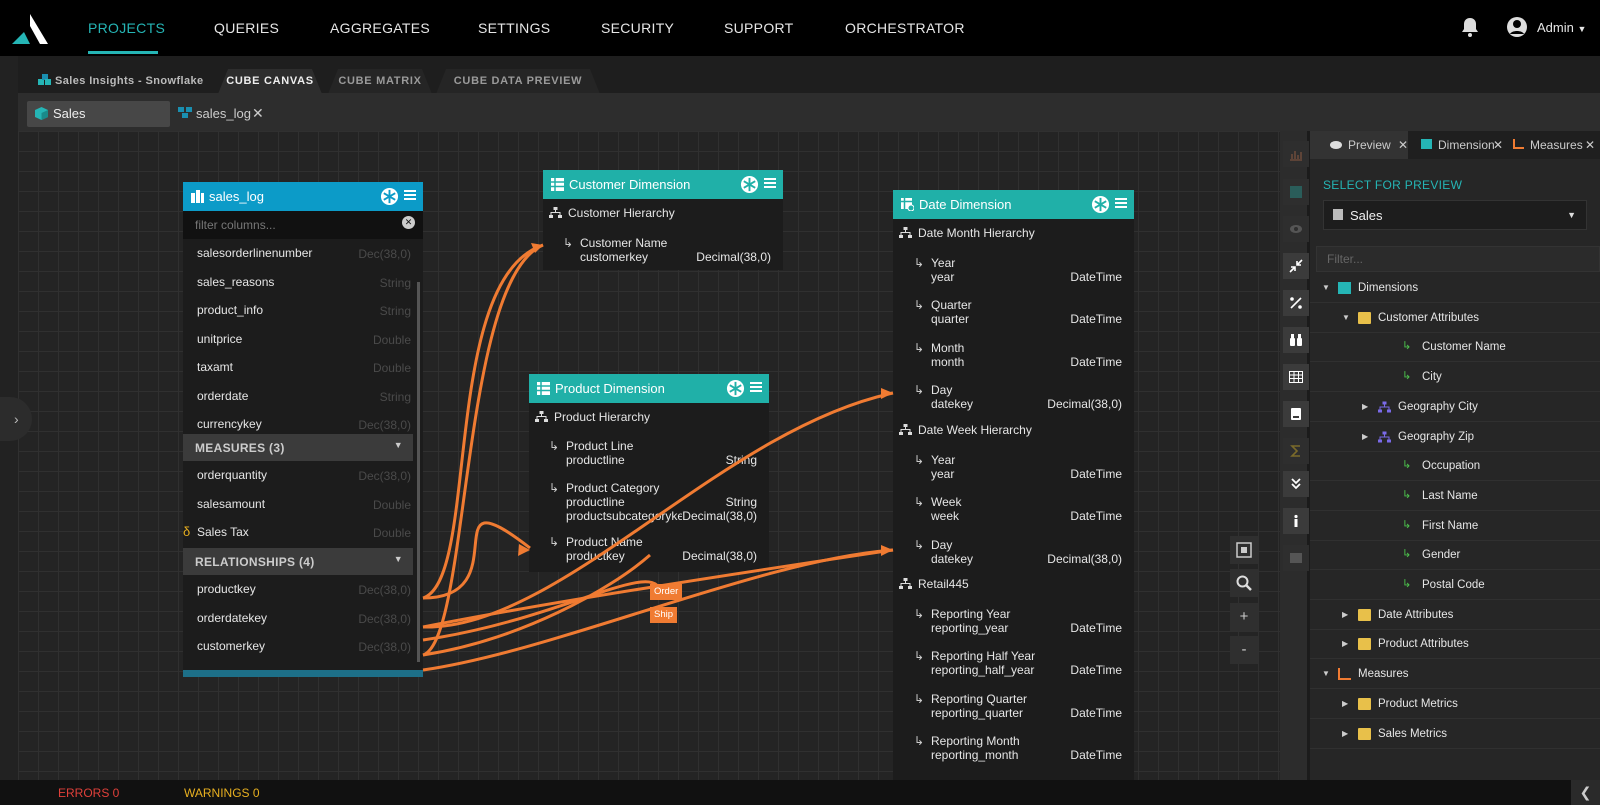 The height and width of the screenshot is (805, 1600). What do you see at coordinates (1455, 704) in the screenshot?
I see `tree-item: ▶ Product Metrics` at bounding box center [1455, 704].